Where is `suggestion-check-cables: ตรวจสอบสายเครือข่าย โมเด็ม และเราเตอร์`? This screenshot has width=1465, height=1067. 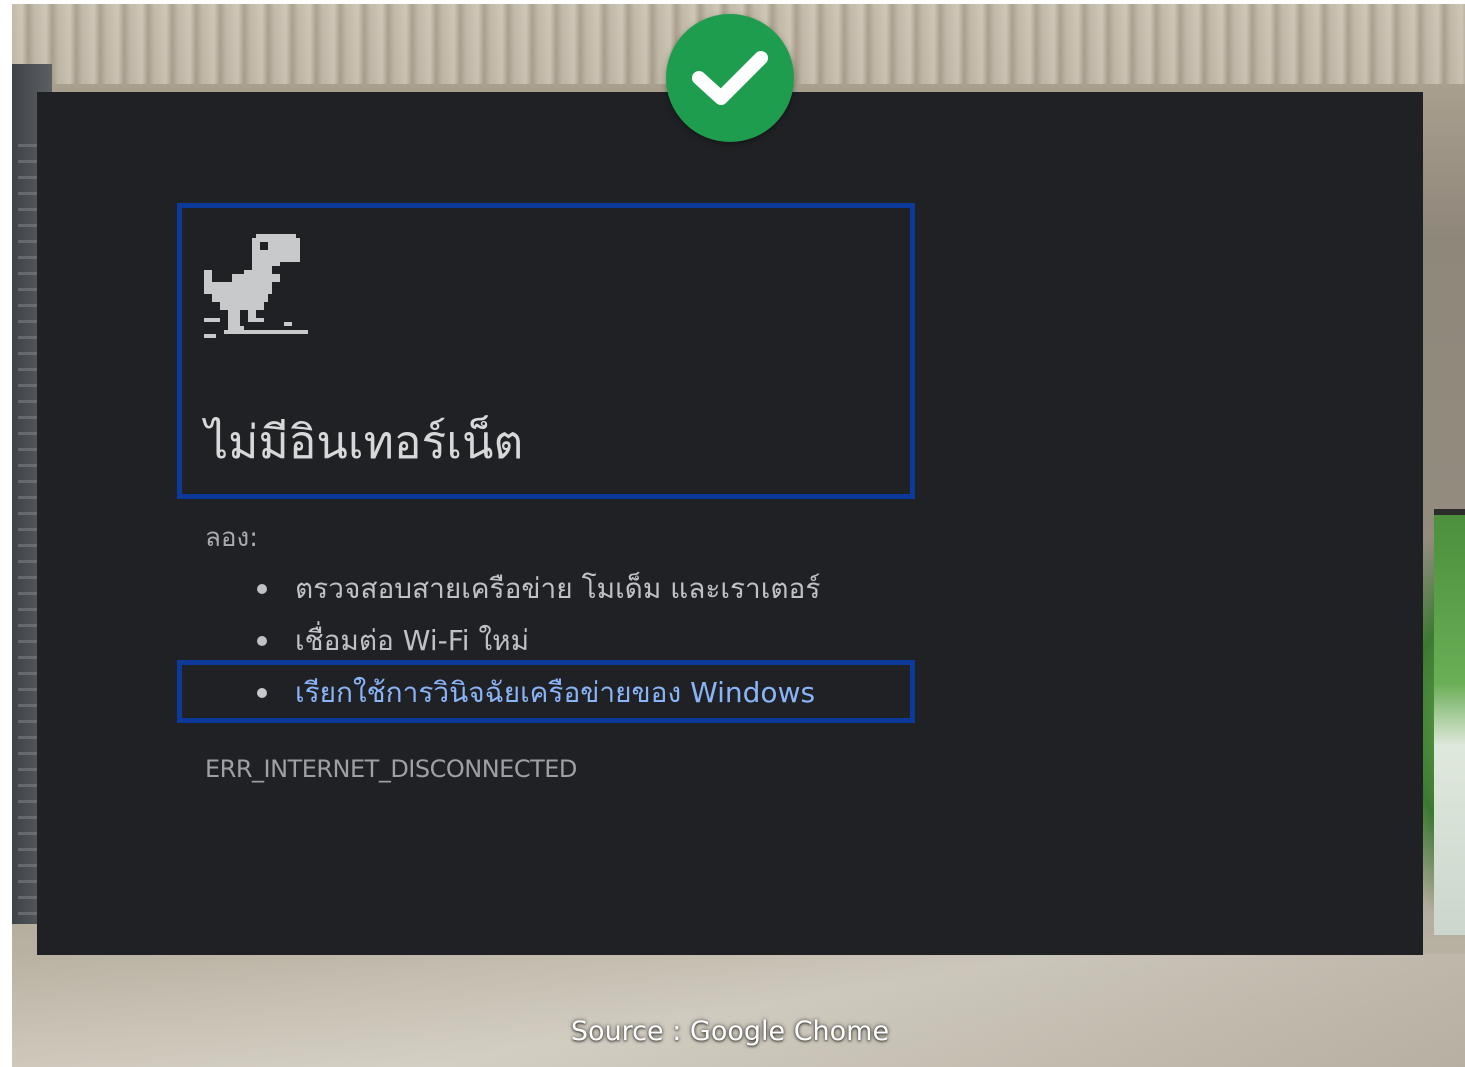 suggestion-check-cables: ตรวจสอบสายเครือข่าย โมเด็ม และเราเตอร์ is located at coordinates (537, 594).